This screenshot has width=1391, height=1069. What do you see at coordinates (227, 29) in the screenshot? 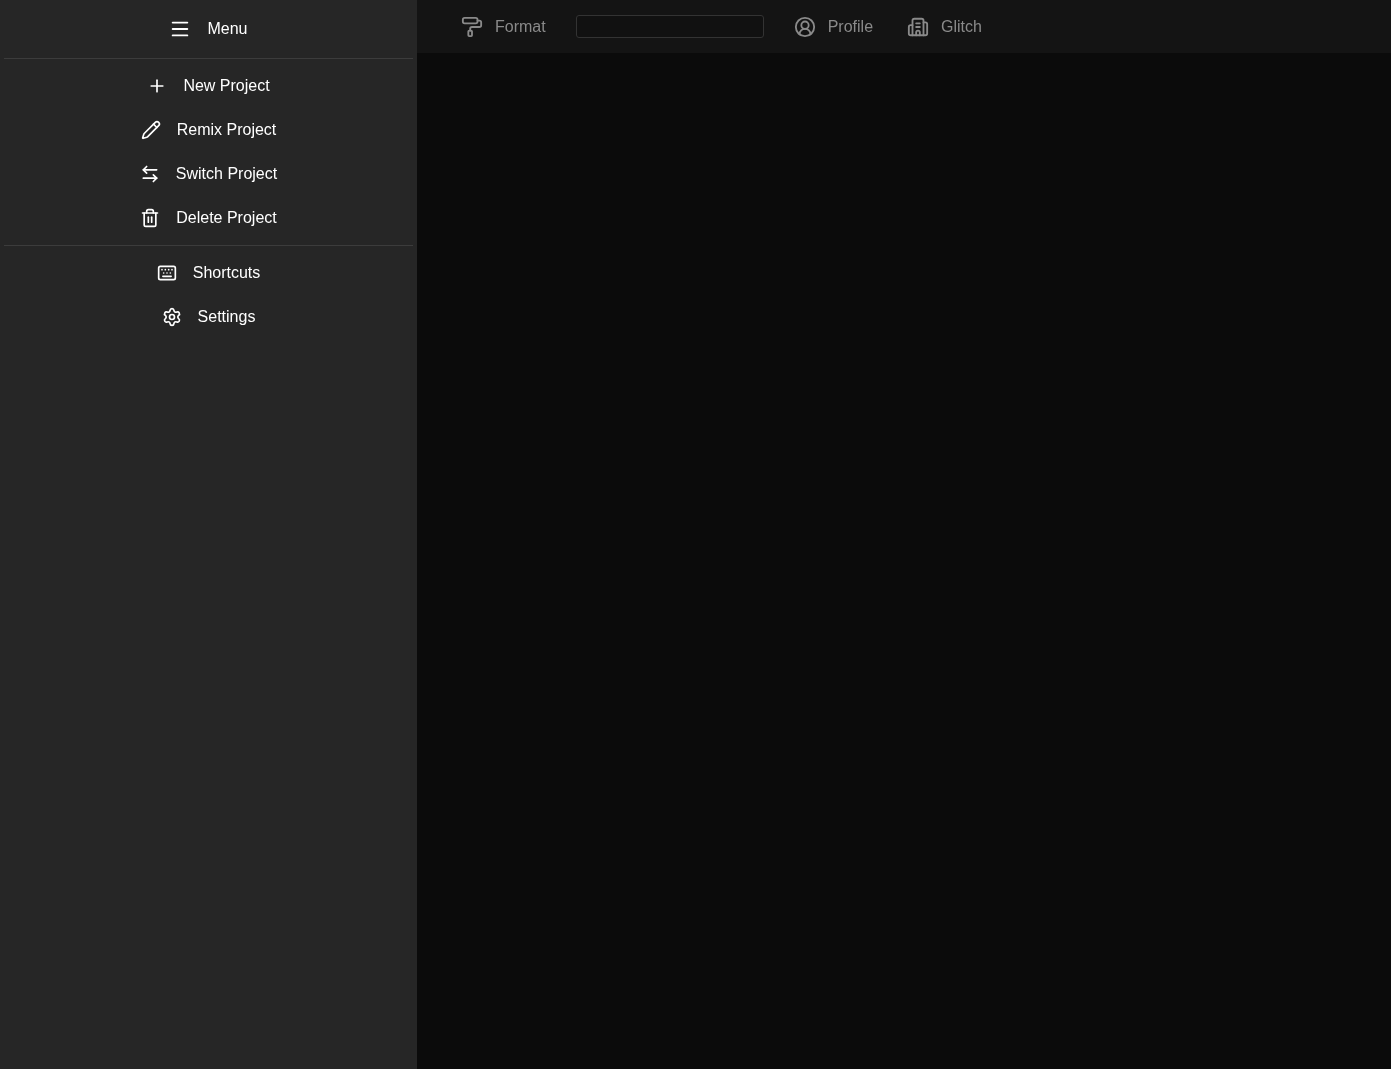
I see `drawer-title: Menu` at bounding box center [227, 29].